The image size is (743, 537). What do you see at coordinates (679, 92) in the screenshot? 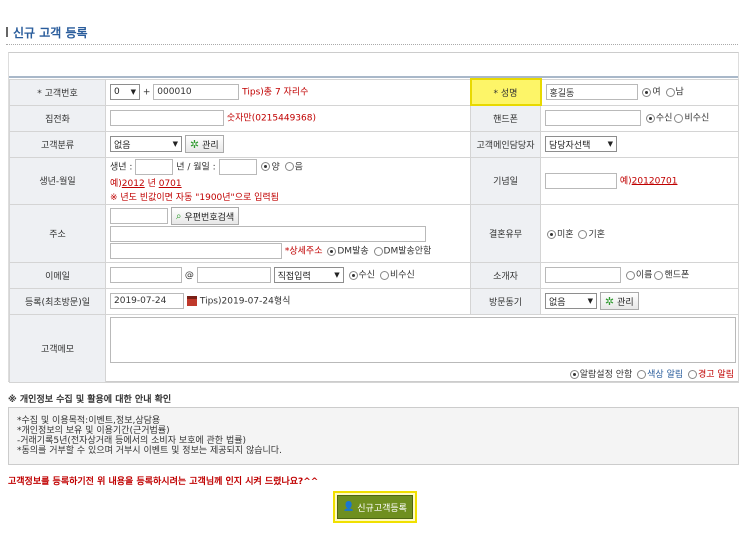
I see `gender-male-label: 남` at bounding box center [679, 92].